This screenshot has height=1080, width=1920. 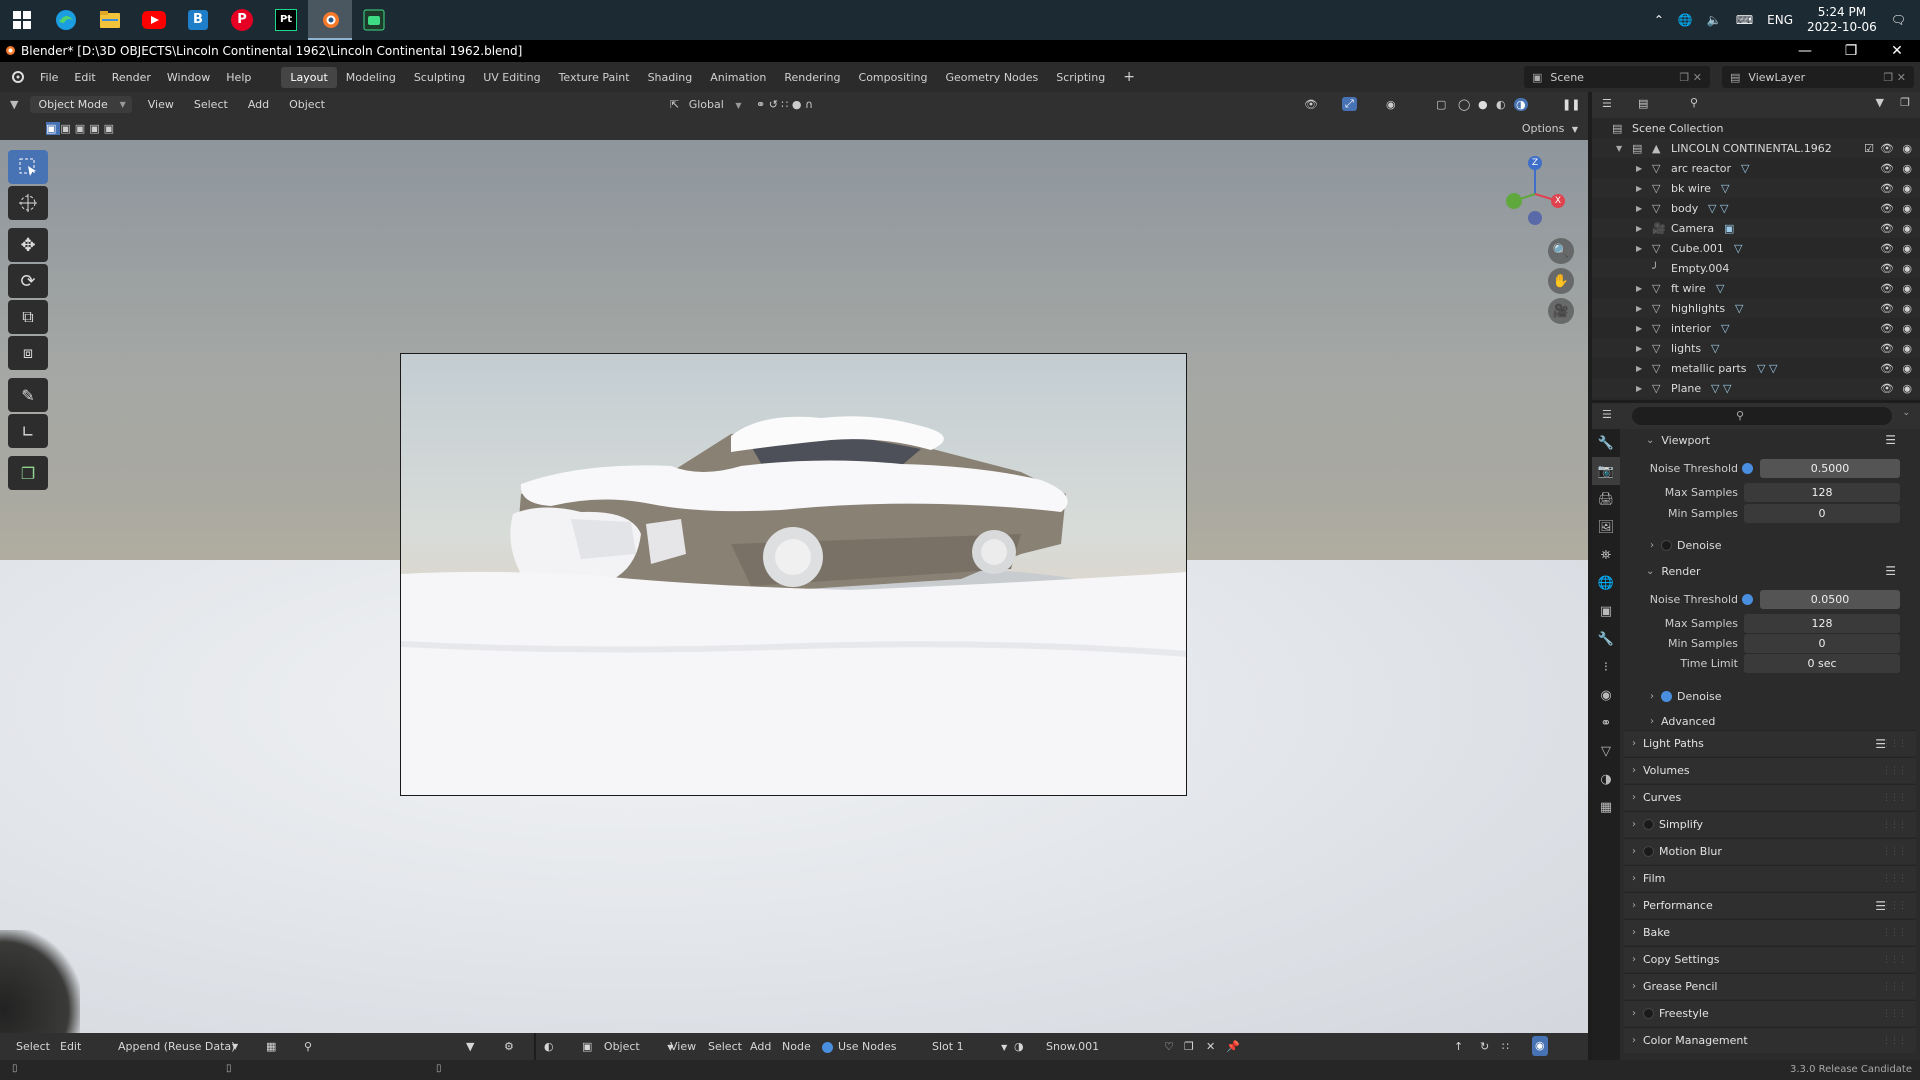 I want to click on file-explorer-icon, so click(x=110, y=20).